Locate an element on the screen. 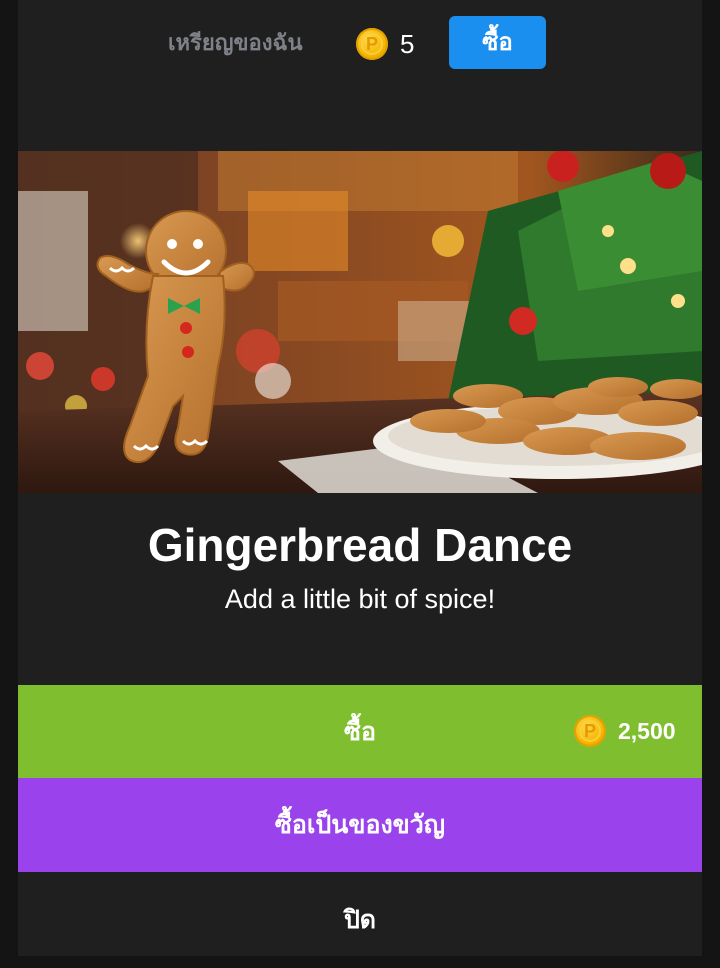  product-subtitle: Add a little bit of spice! is located at coordinates (360, 599).